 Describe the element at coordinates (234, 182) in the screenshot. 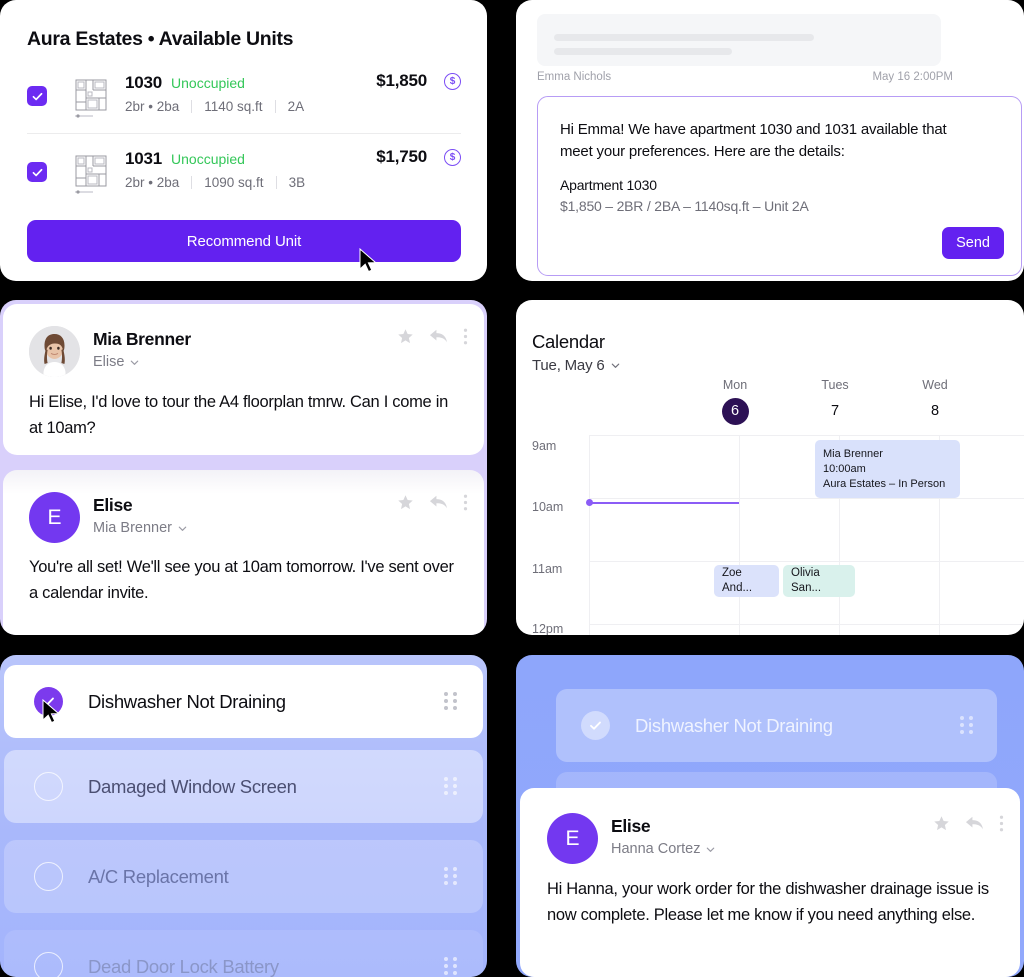

I see `unit-size: 1090 sq.ft` at that location.